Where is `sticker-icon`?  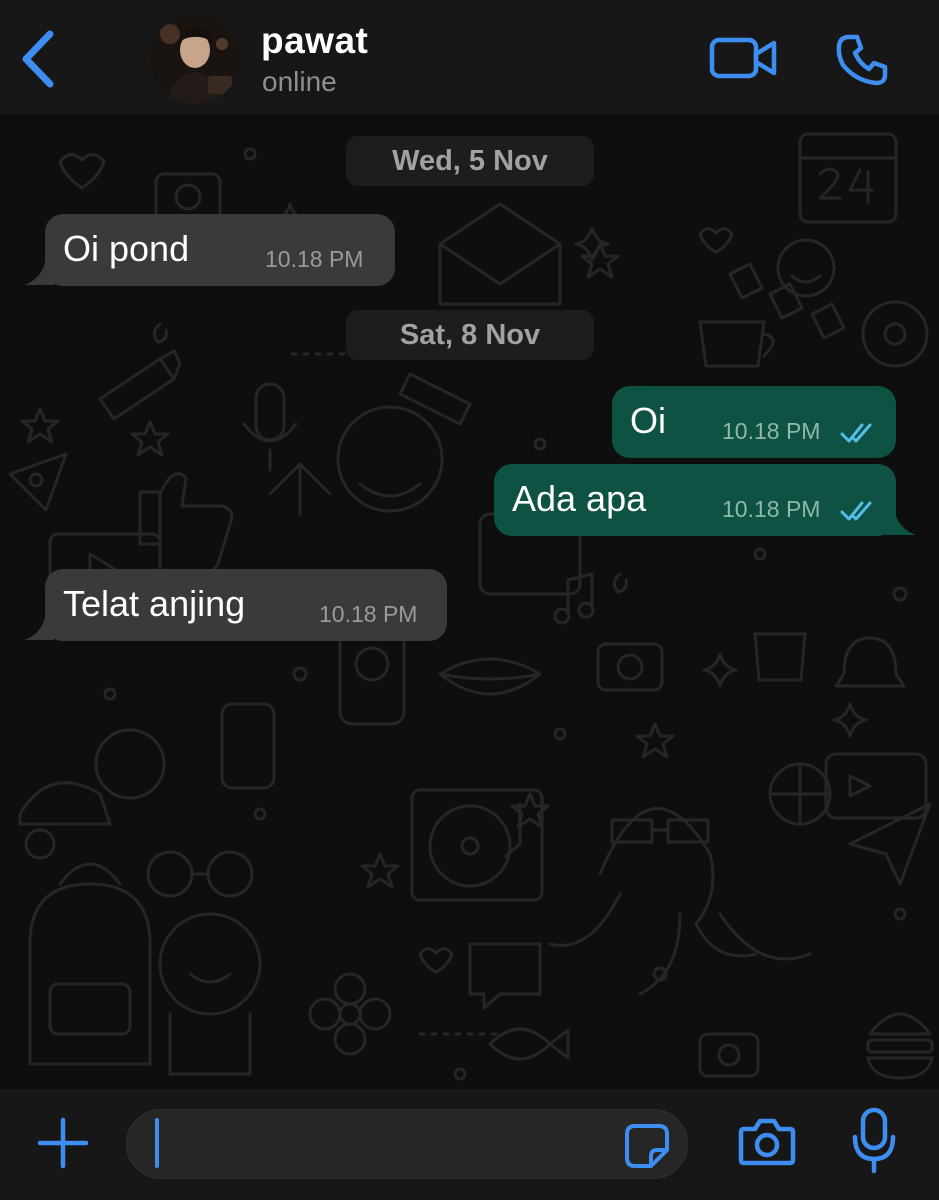
sticker-icon is located at coordinates (647, 1146).